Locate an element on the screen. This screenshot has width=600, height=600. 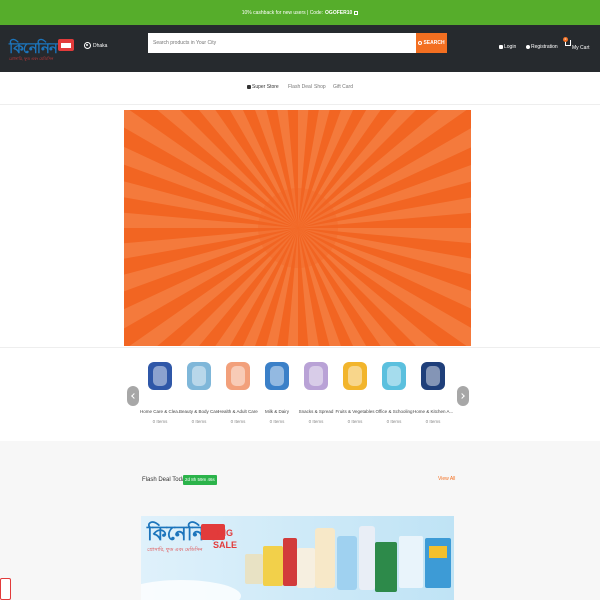
flash-deal-title: Flash Deal Today is located at coordinates (165, 480).